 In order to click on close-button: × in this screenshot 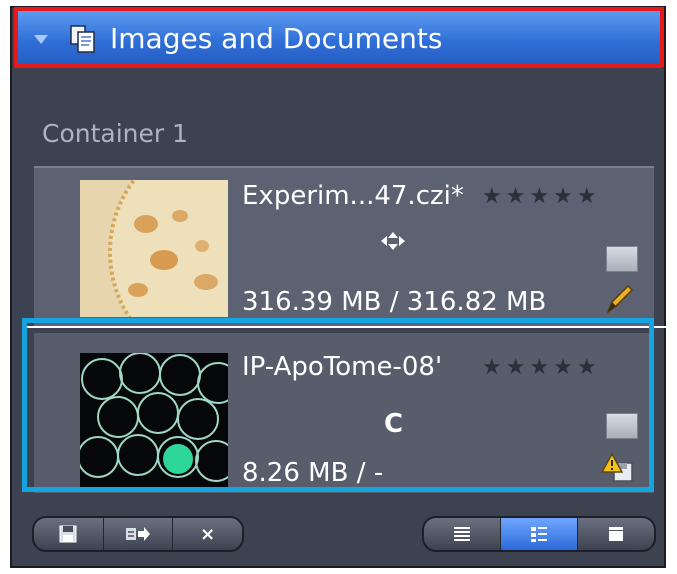, I will do `click(207, 534)`.